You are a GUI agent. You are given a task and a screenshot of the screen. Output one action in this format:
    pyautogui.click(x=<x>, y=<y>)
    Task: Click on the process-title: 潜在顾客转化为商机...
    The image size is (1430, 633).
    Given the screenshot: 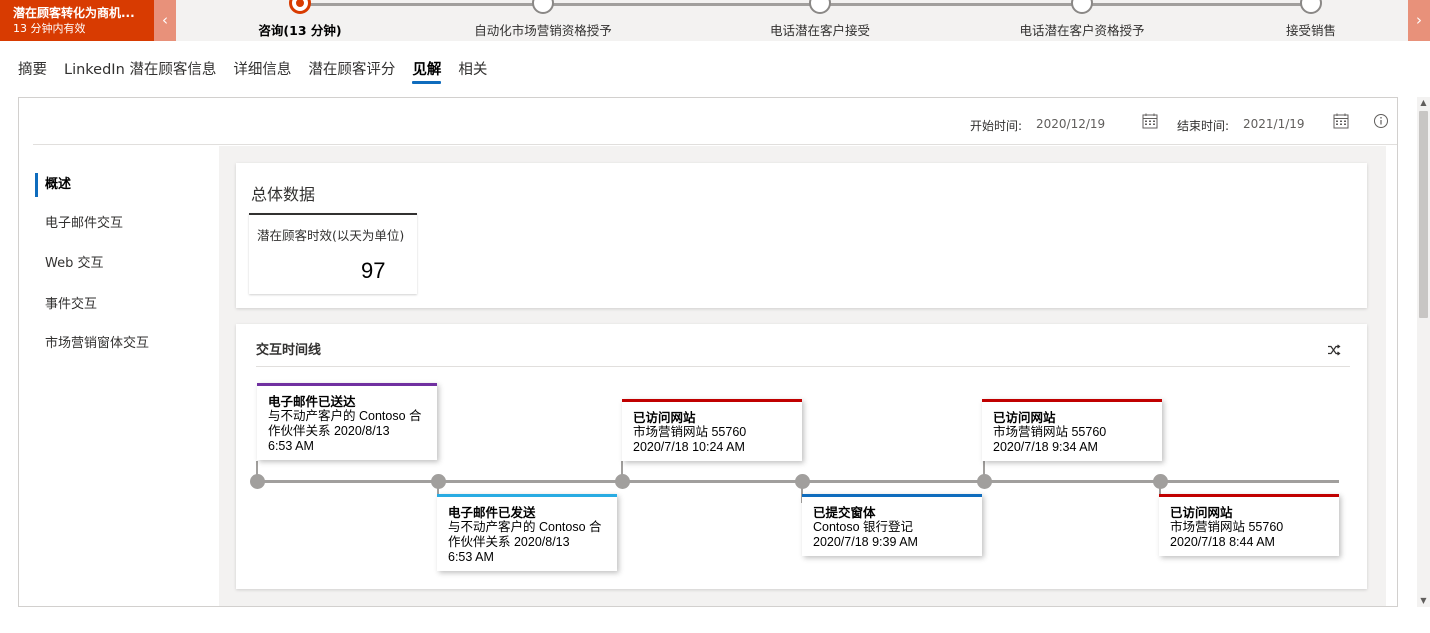 What is the action you would take?
    pyautogui.click(x=74, y=13)
    